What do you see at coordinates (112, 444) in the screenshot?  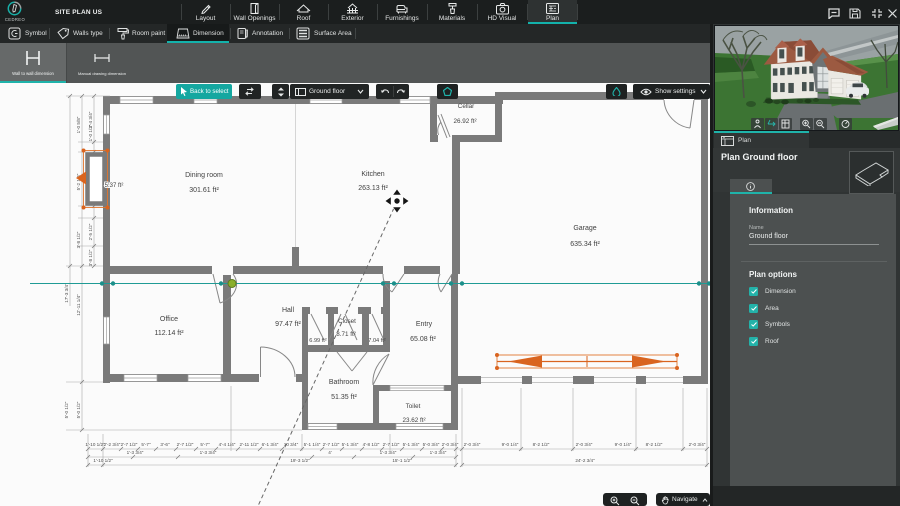 I see `svg-text: 2'-2 3/4"` at bounding box center [112, 444].